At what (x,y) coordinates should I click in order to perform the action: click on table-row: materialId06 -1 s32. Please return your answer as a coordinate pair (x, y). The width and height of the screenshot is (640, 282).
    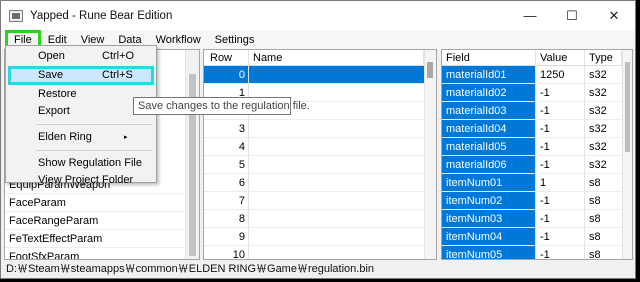
    Looking at the image, I should click on (537, 165).